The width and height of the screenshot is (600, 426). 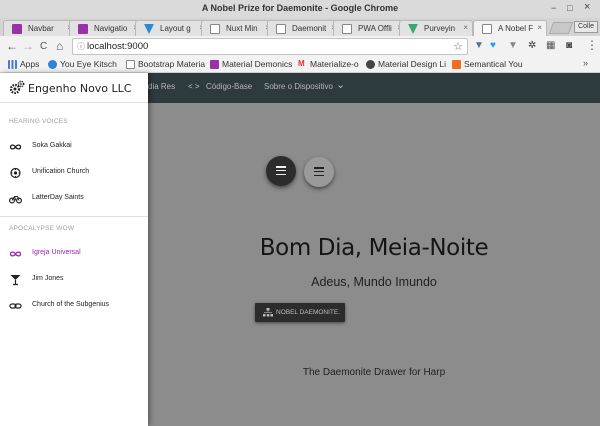 I want to click on bookmark-item: M Materialize-o, so click(x=328, y=64).